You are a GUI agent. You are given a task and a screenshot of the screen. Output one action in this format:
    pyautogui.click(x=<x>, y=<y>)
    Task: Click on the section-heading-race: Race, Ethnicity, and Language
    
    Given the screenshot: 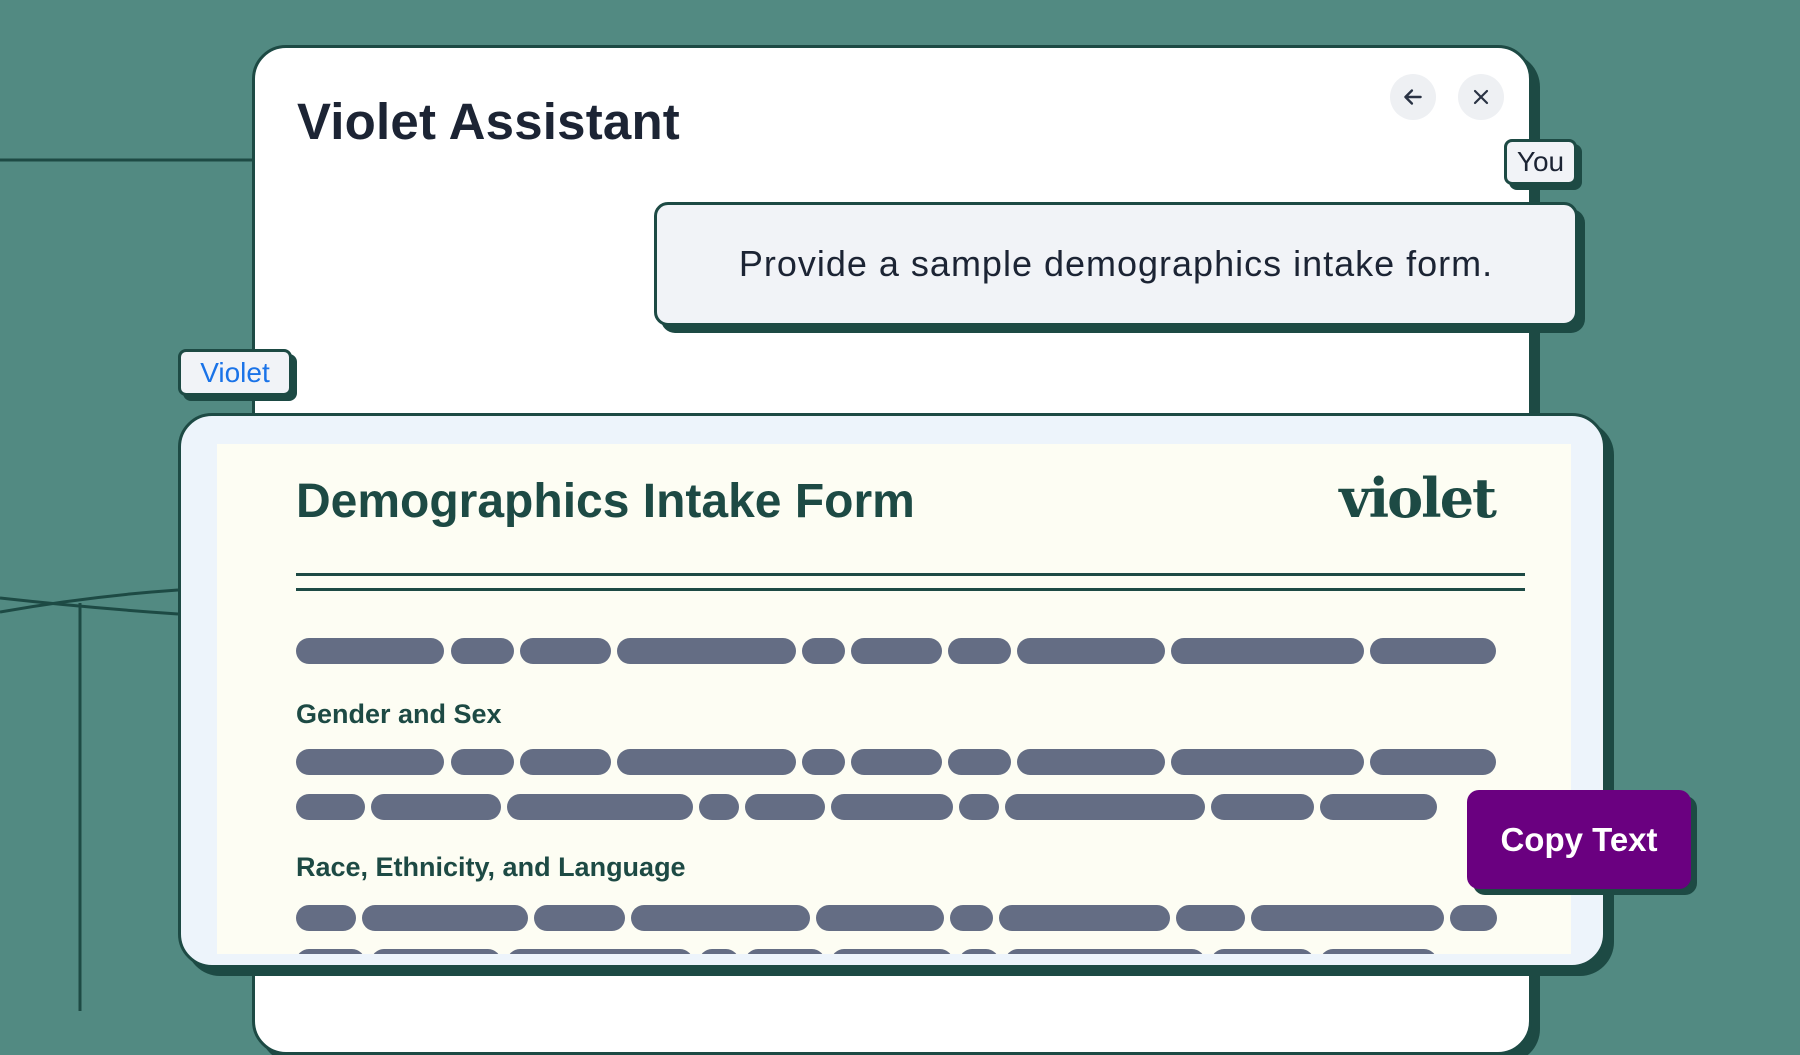 What is the action you would take?
    pyautogui.click(x=491, y=867)
    